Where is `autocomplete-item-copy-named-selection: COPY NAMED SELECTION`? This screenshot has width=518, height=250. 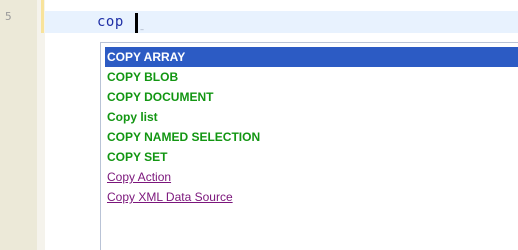
autocomplete-item-copy-named-selection: COPY NAMED SELECTION is located at coordinates (311, 137).